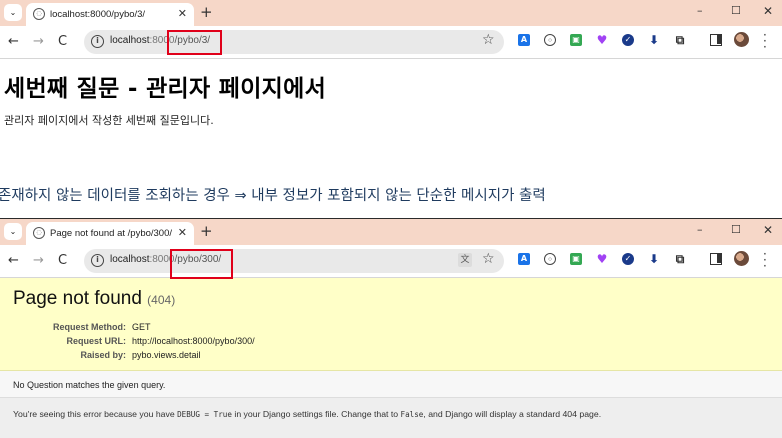 The height and width of the screenshot is (438, 782). I want to click on error-status-code: (404), so click(161, 300).